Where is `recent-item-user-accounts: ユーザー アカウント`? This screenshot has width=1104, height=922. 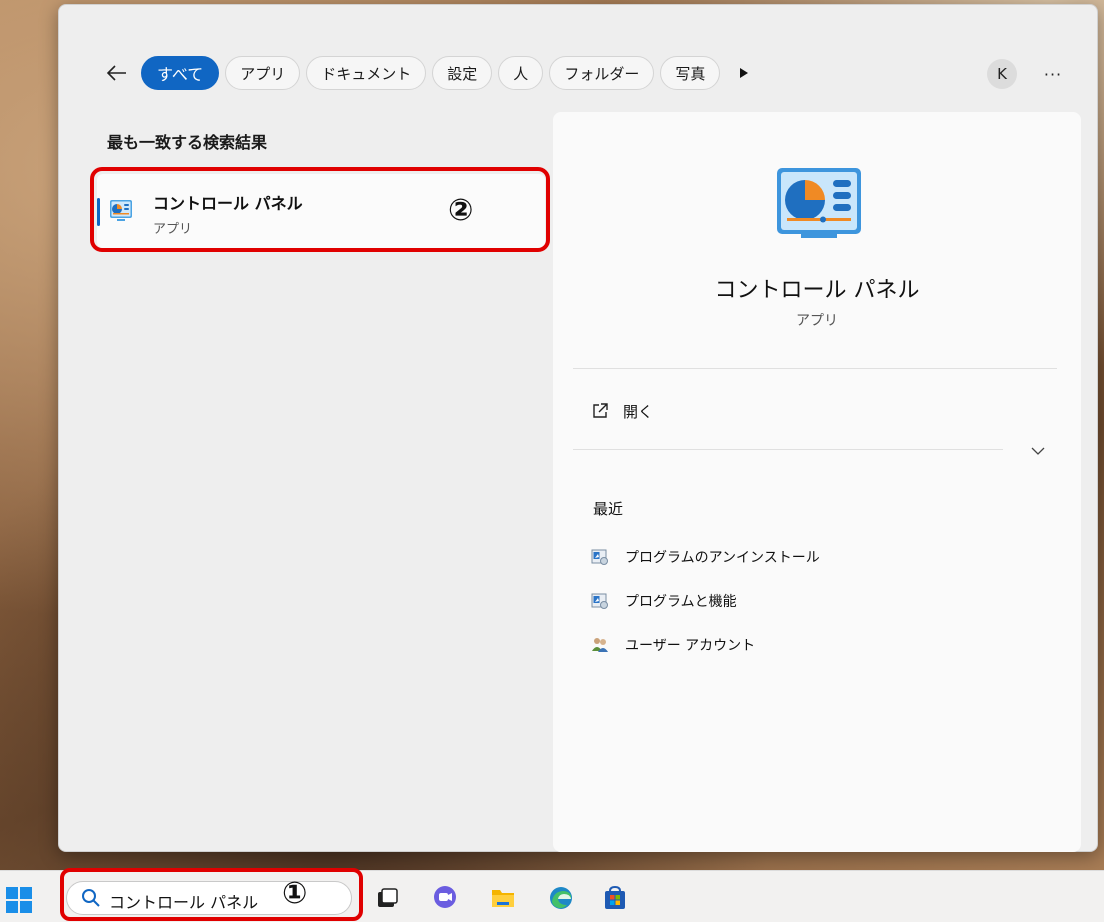
recent-item-user-accounts: ユーザー アカウント is located at coordinates (673, 645).